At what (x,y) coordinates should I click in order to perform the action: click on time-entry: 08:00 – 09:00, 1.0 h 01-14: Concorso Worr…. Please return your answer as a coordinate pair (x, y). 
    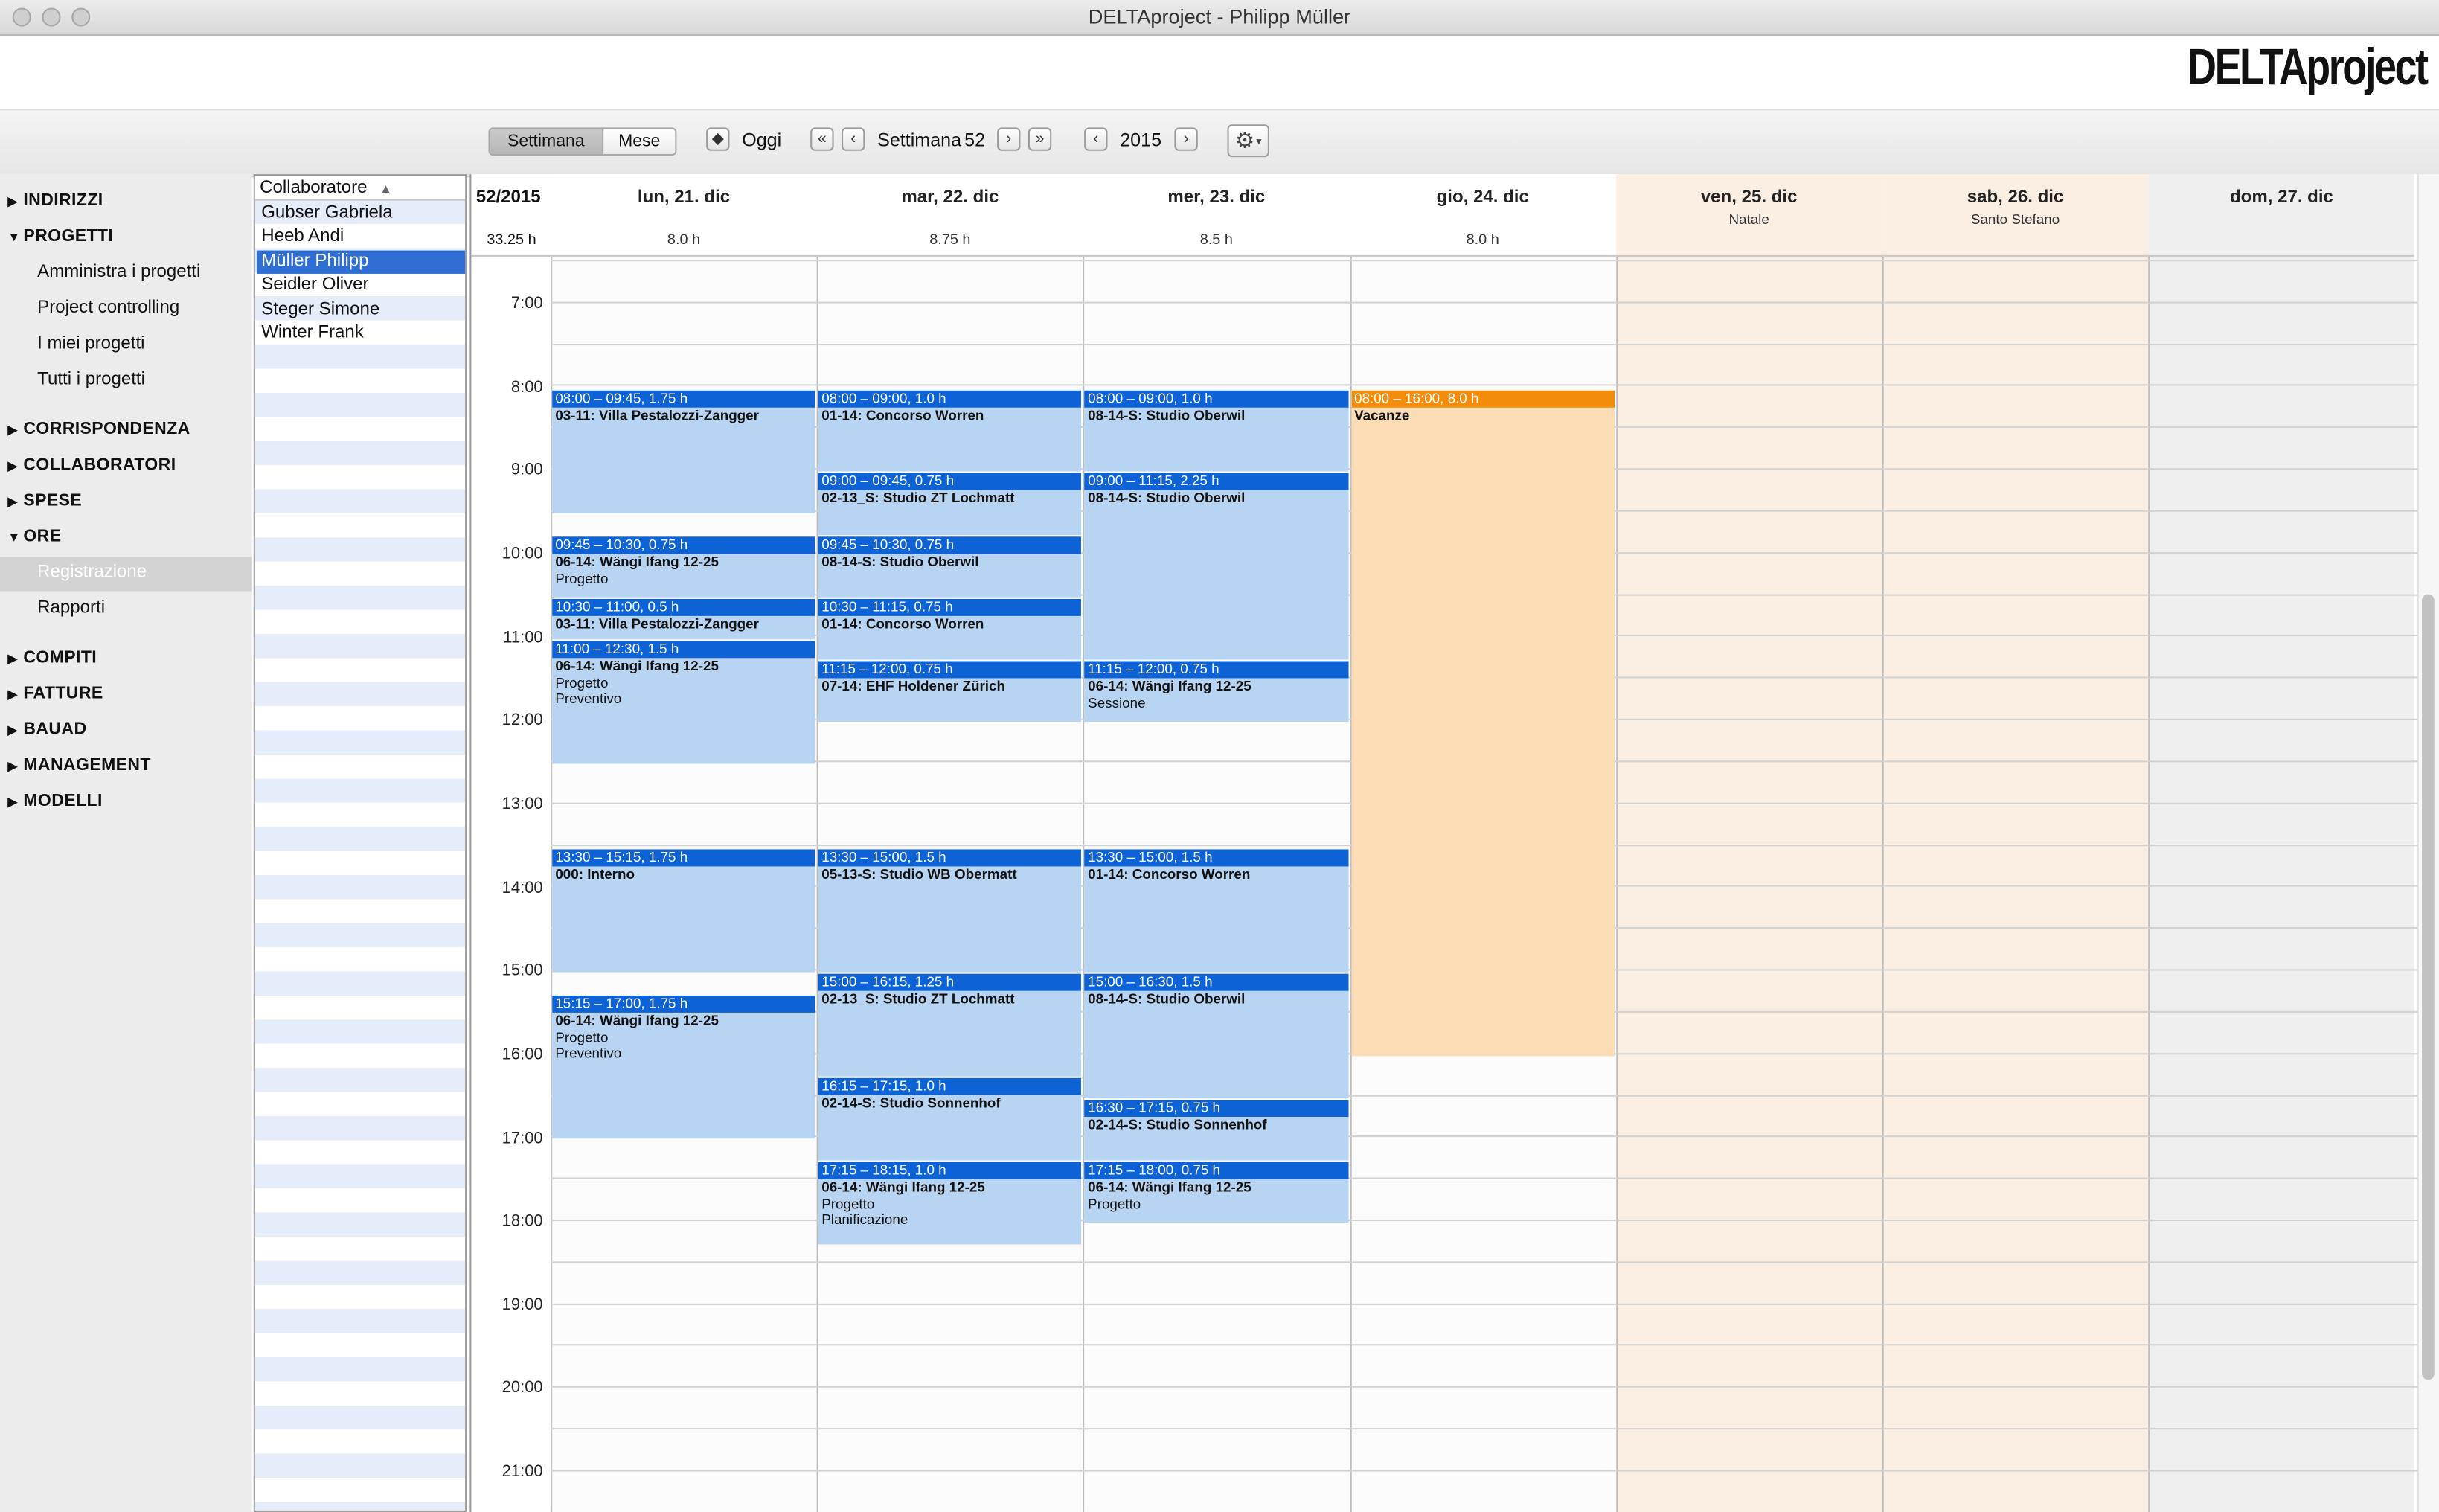
    Looking at the image, I should click on (950, 430).